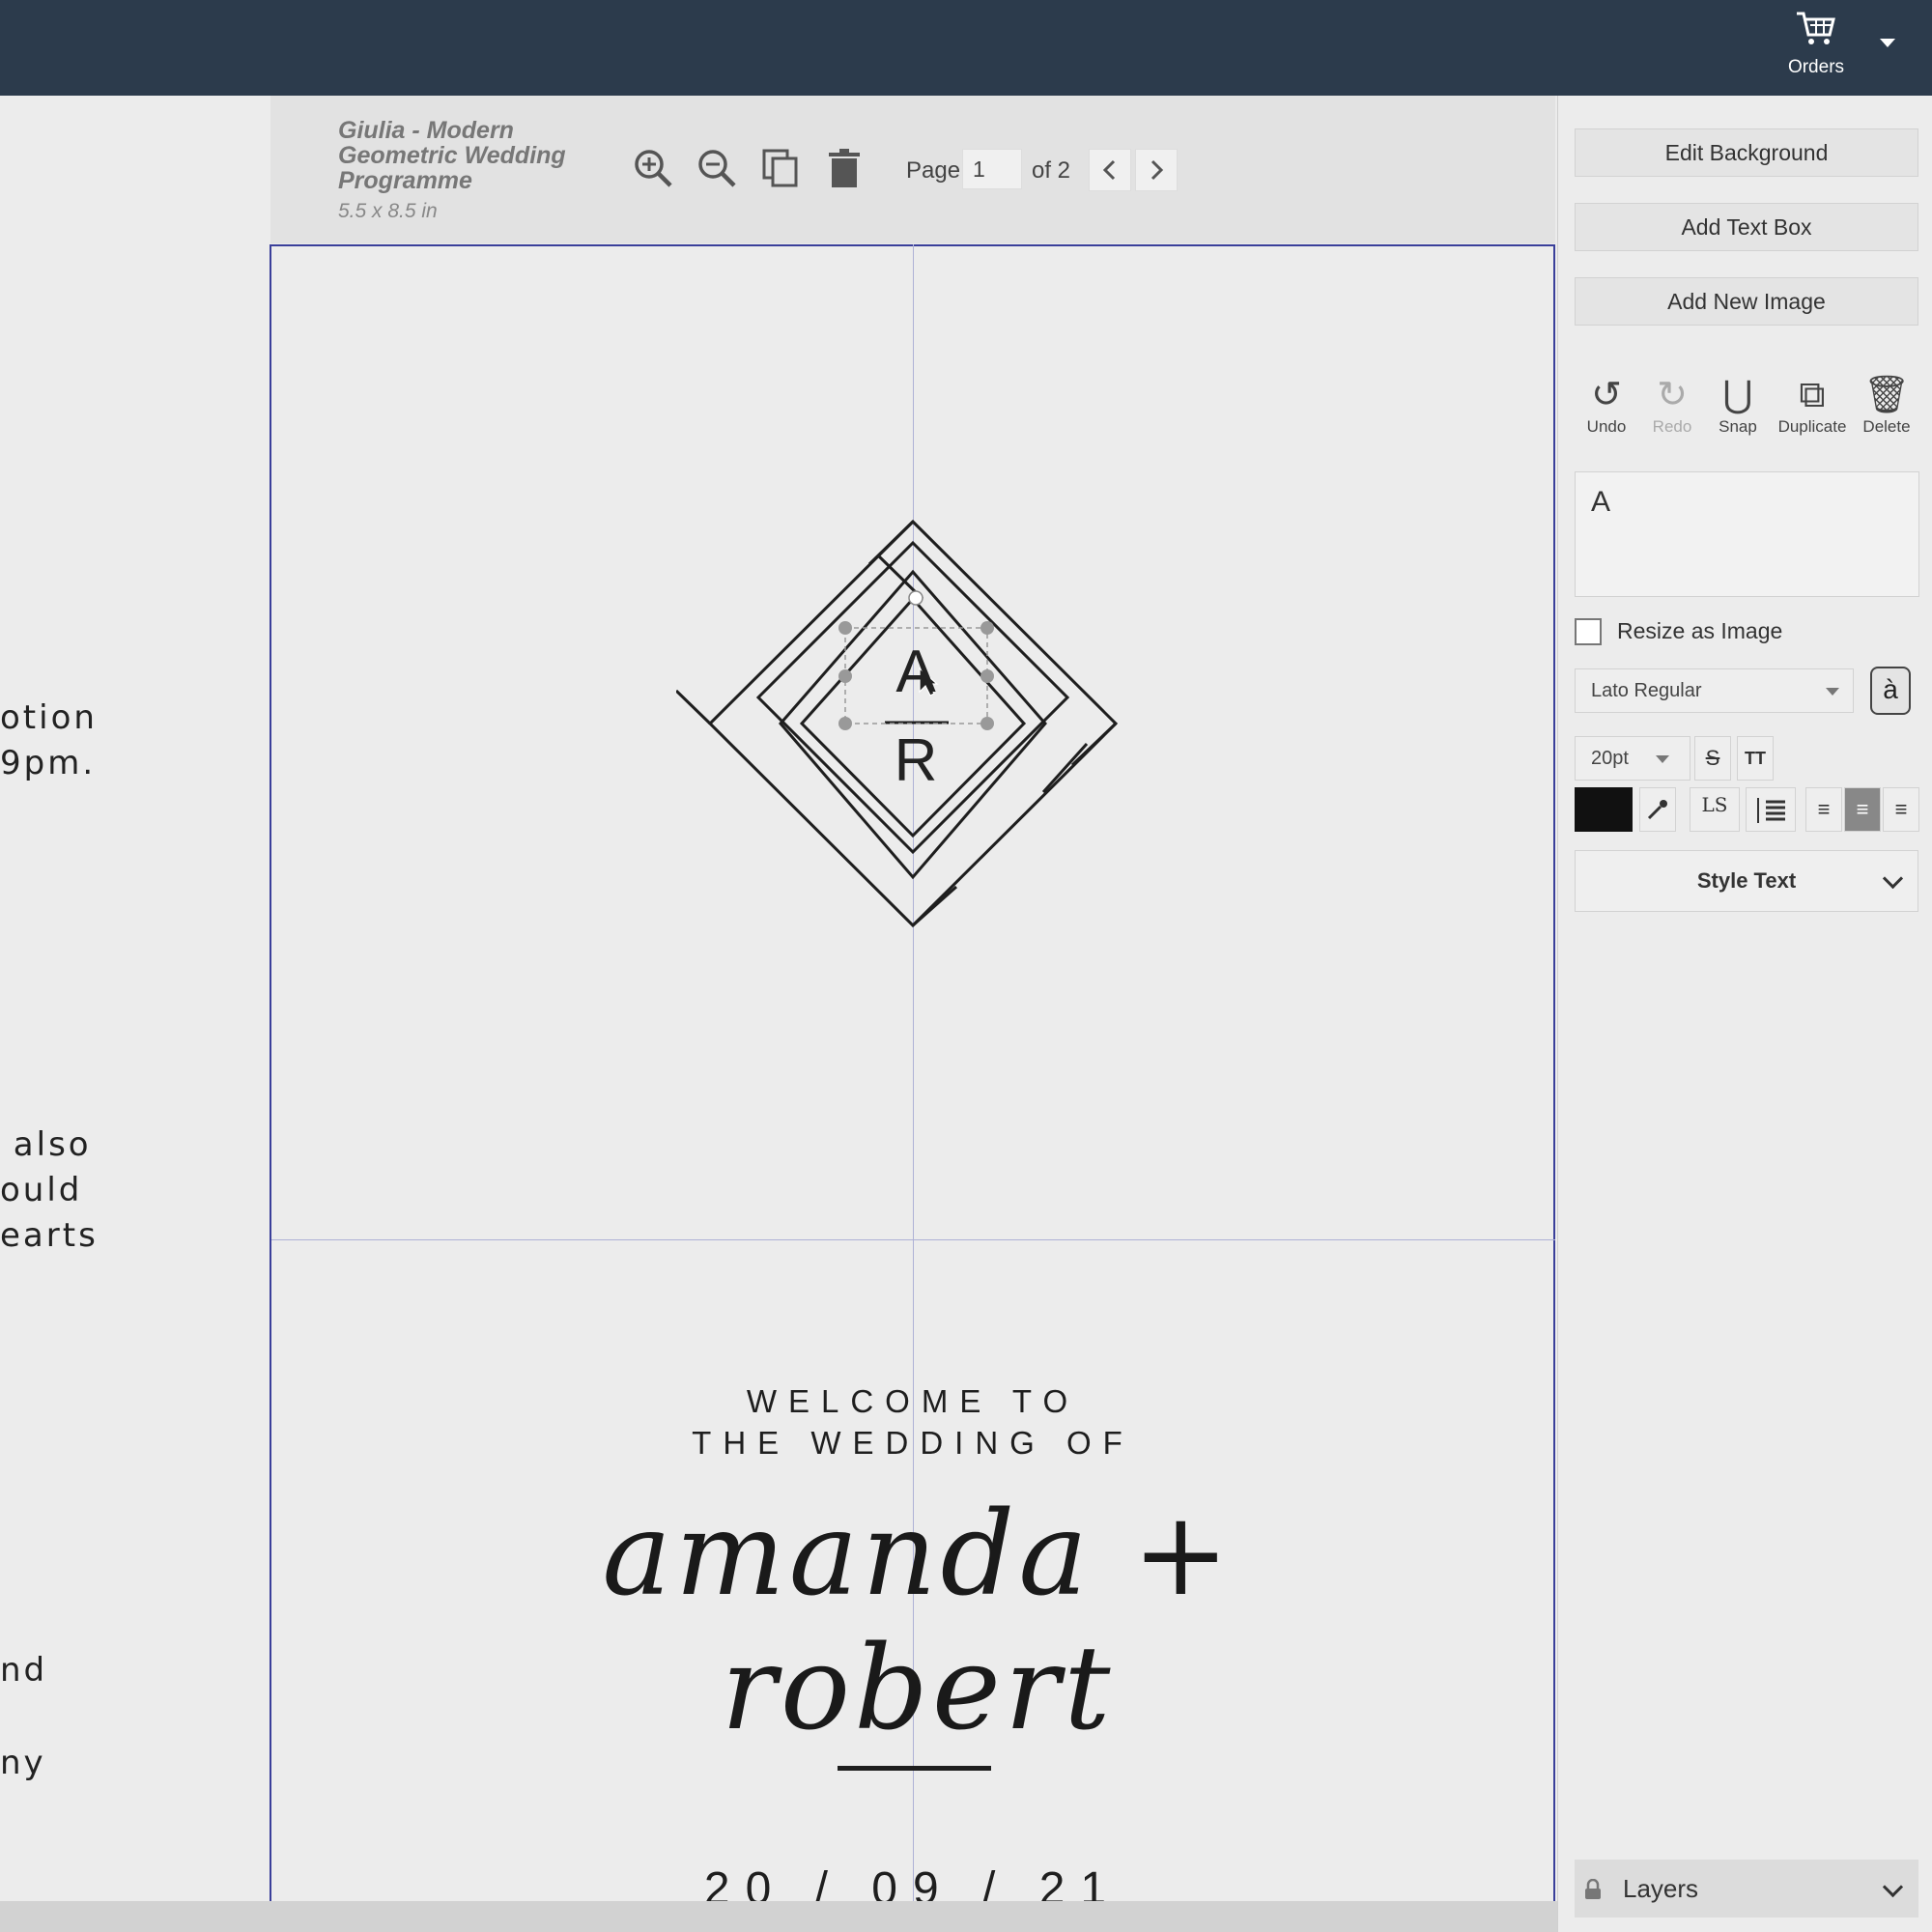 The width and height of the screenshot is (1932, 1932). I want to click on welcome-line-2: THE WEDDING OF, so click(913, 1443).